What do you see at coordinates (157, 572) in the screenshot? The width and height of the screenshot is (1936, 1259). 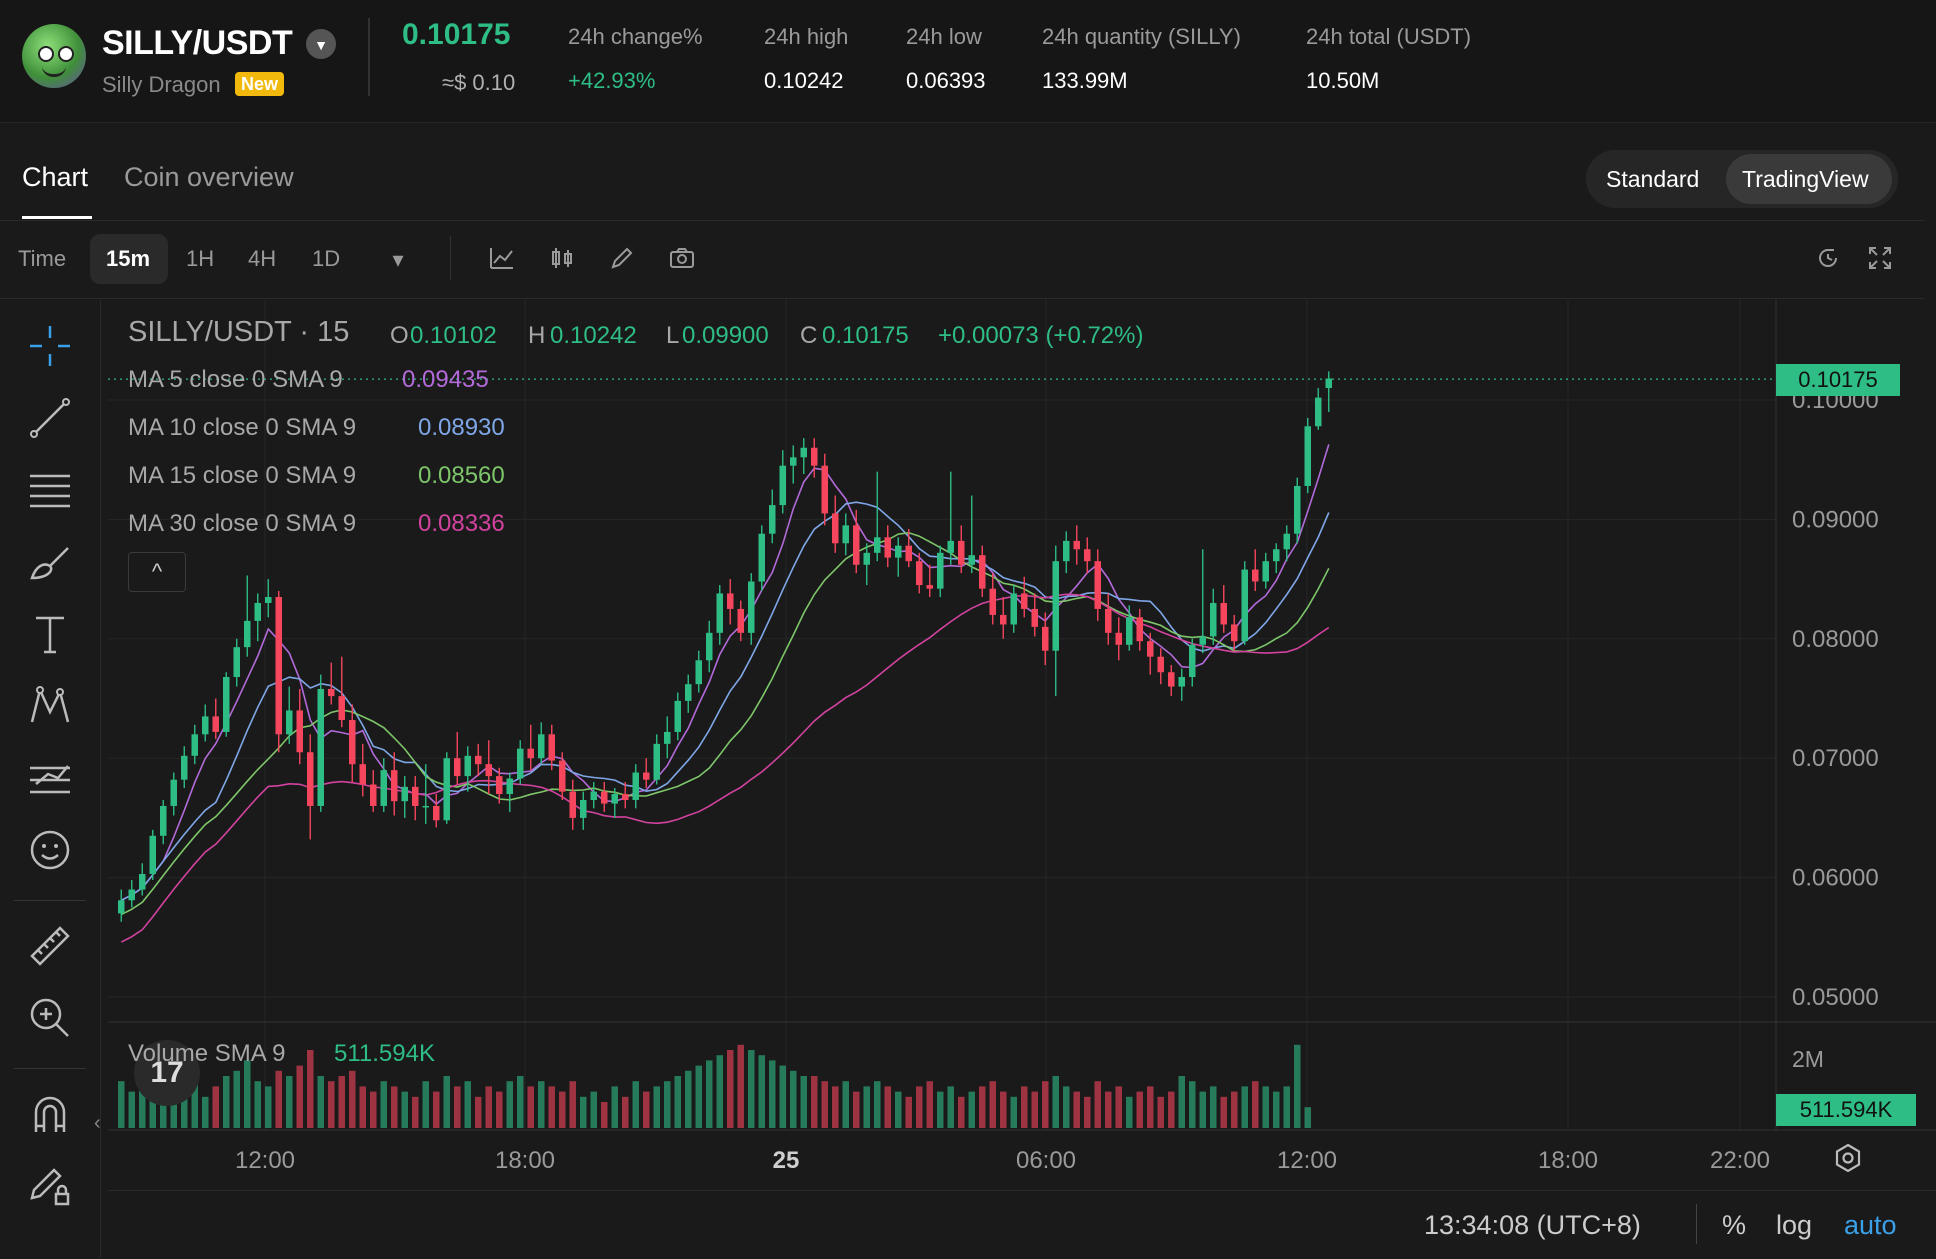 I see `legend-collapse-button: ^` at bounding box center [157, 572].